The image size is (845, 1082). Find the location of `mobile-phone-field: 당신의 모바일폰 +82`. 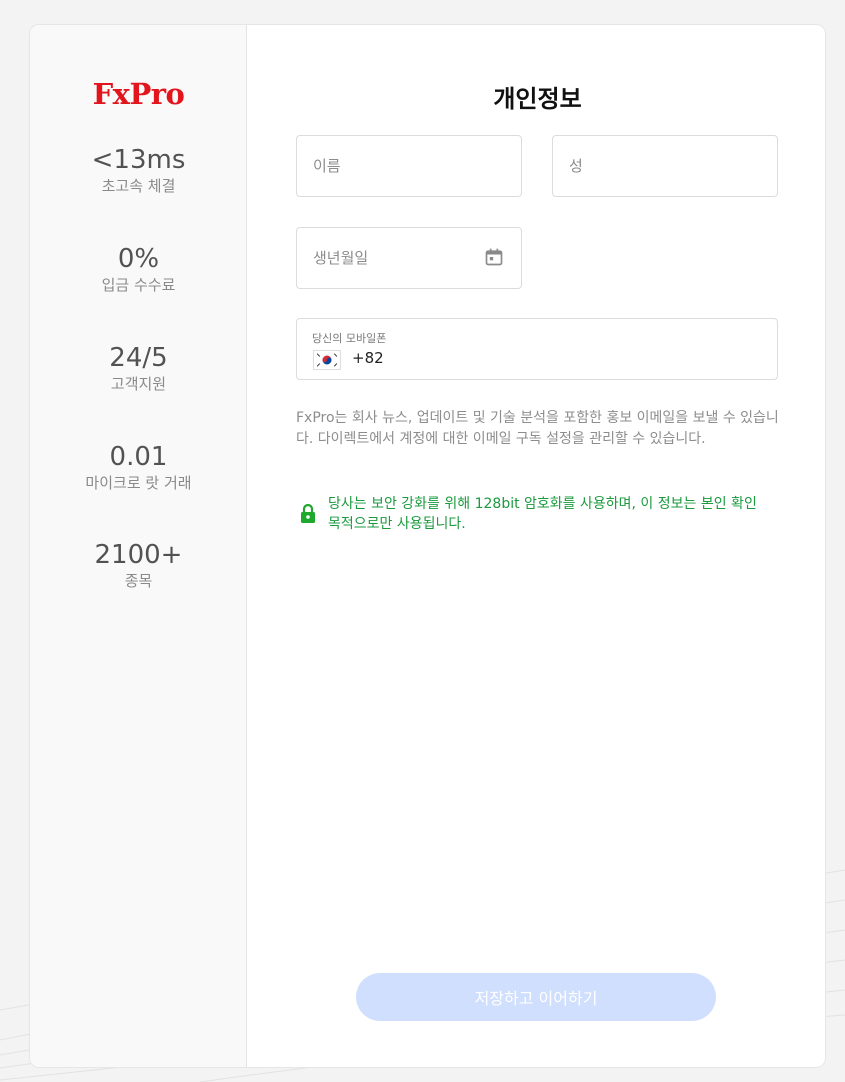

mobile-phone-field: 당신의 모바일폰 +82 is located at coordinates (537, 349).